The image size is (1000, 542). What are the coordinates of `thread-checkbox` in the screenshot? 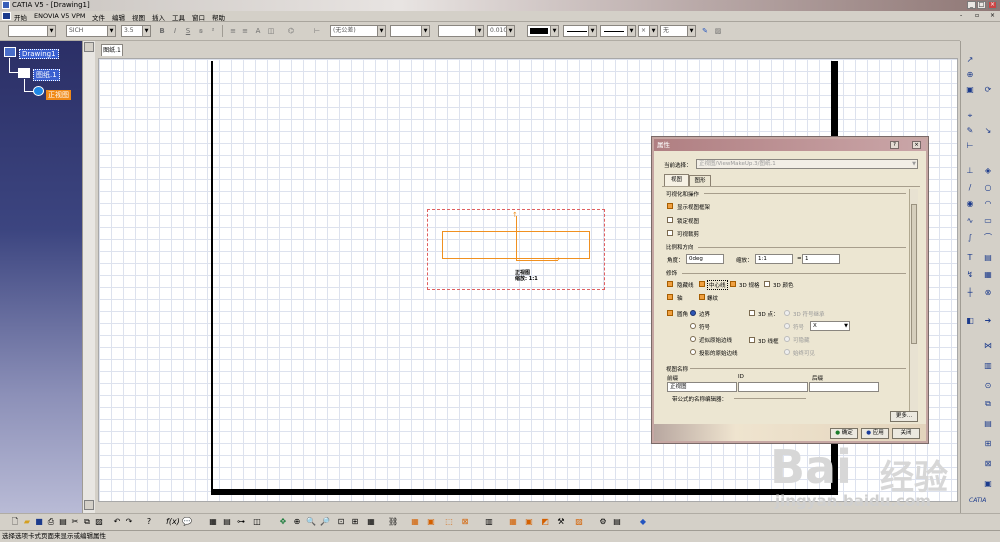 It's located at (702, 297).